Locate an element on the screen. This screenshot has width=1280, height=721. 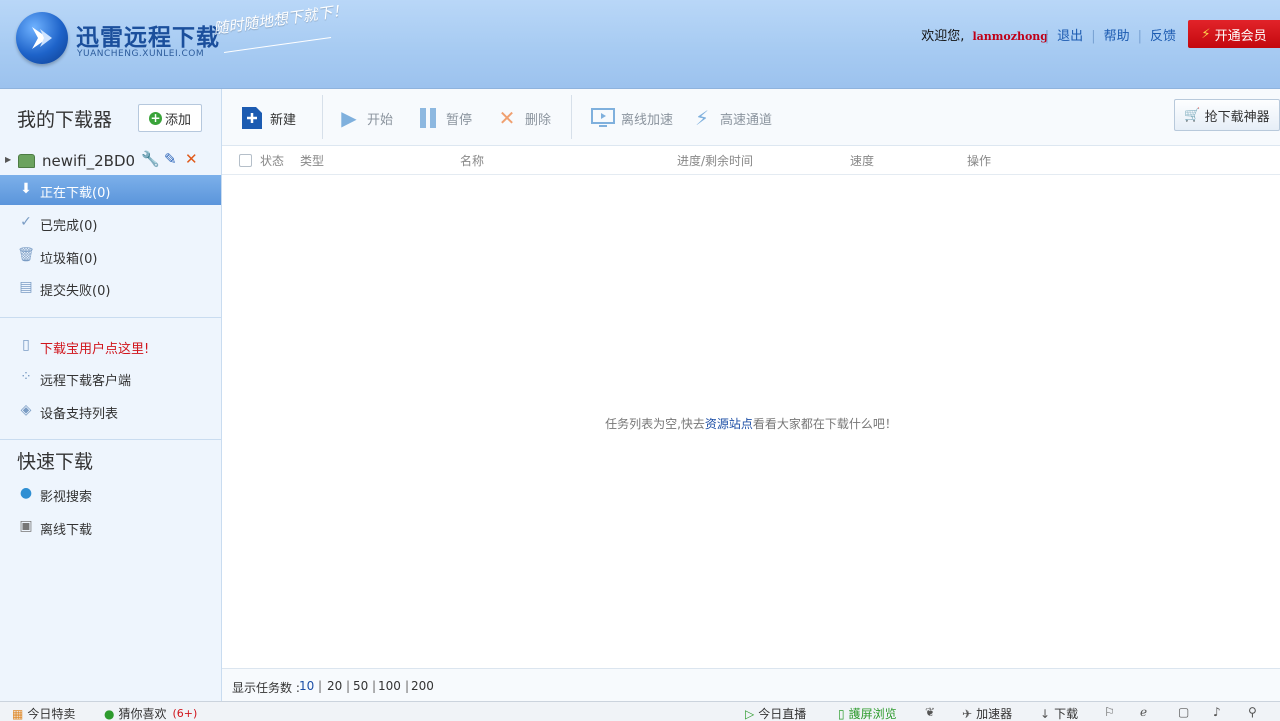
accelerator-item: ✈ 加速器 is located at coordinates (987, 713).